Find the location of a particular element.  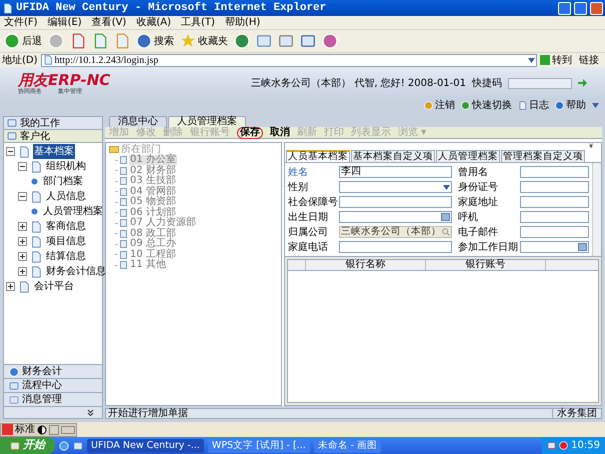

links-button: 链接 is located at coordinates (589, 60).